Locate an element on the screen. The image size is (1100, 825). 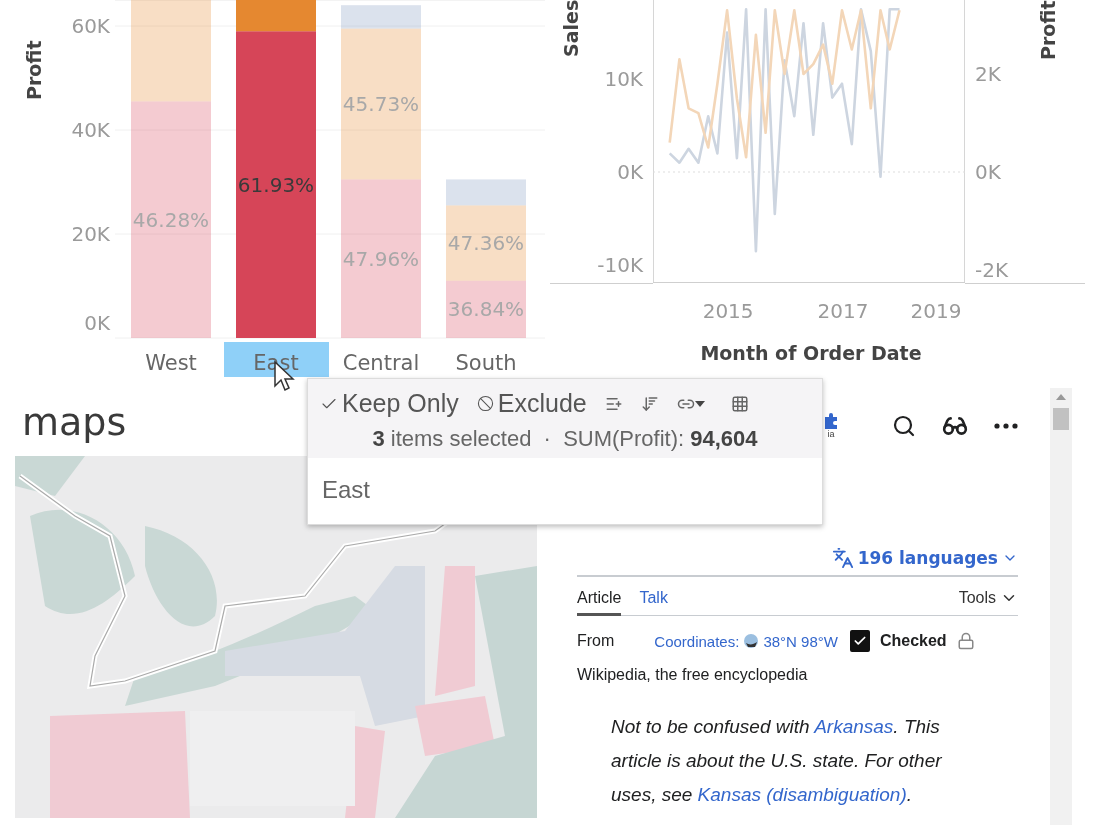
logo-text: ia is located at coordinates (831, 434).